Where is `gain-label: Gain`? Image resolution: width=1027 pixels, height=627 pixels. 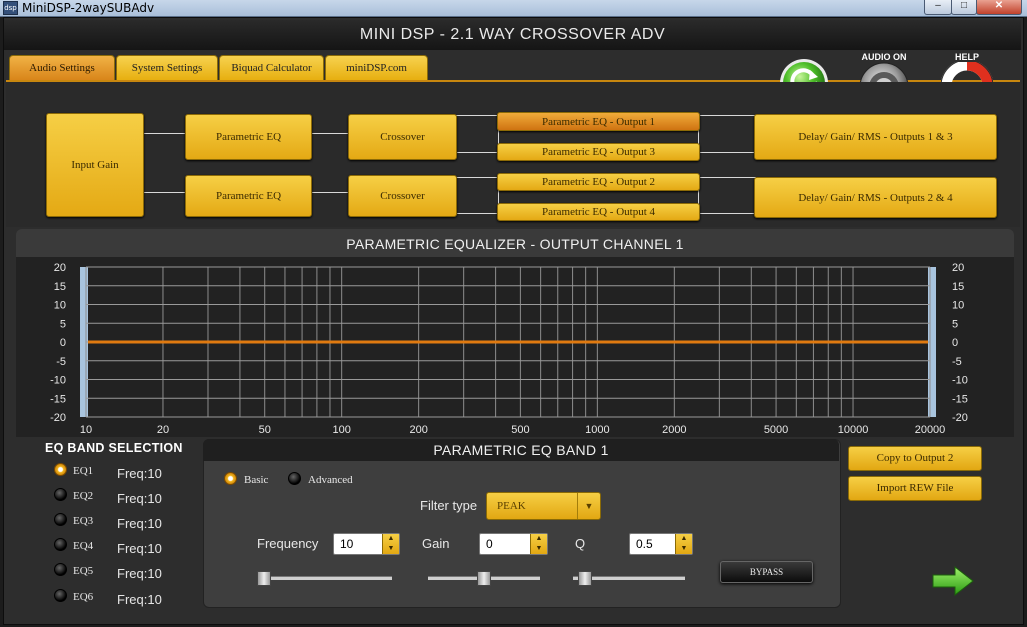 gain-label: Gain is located at coordinates (436, 543).